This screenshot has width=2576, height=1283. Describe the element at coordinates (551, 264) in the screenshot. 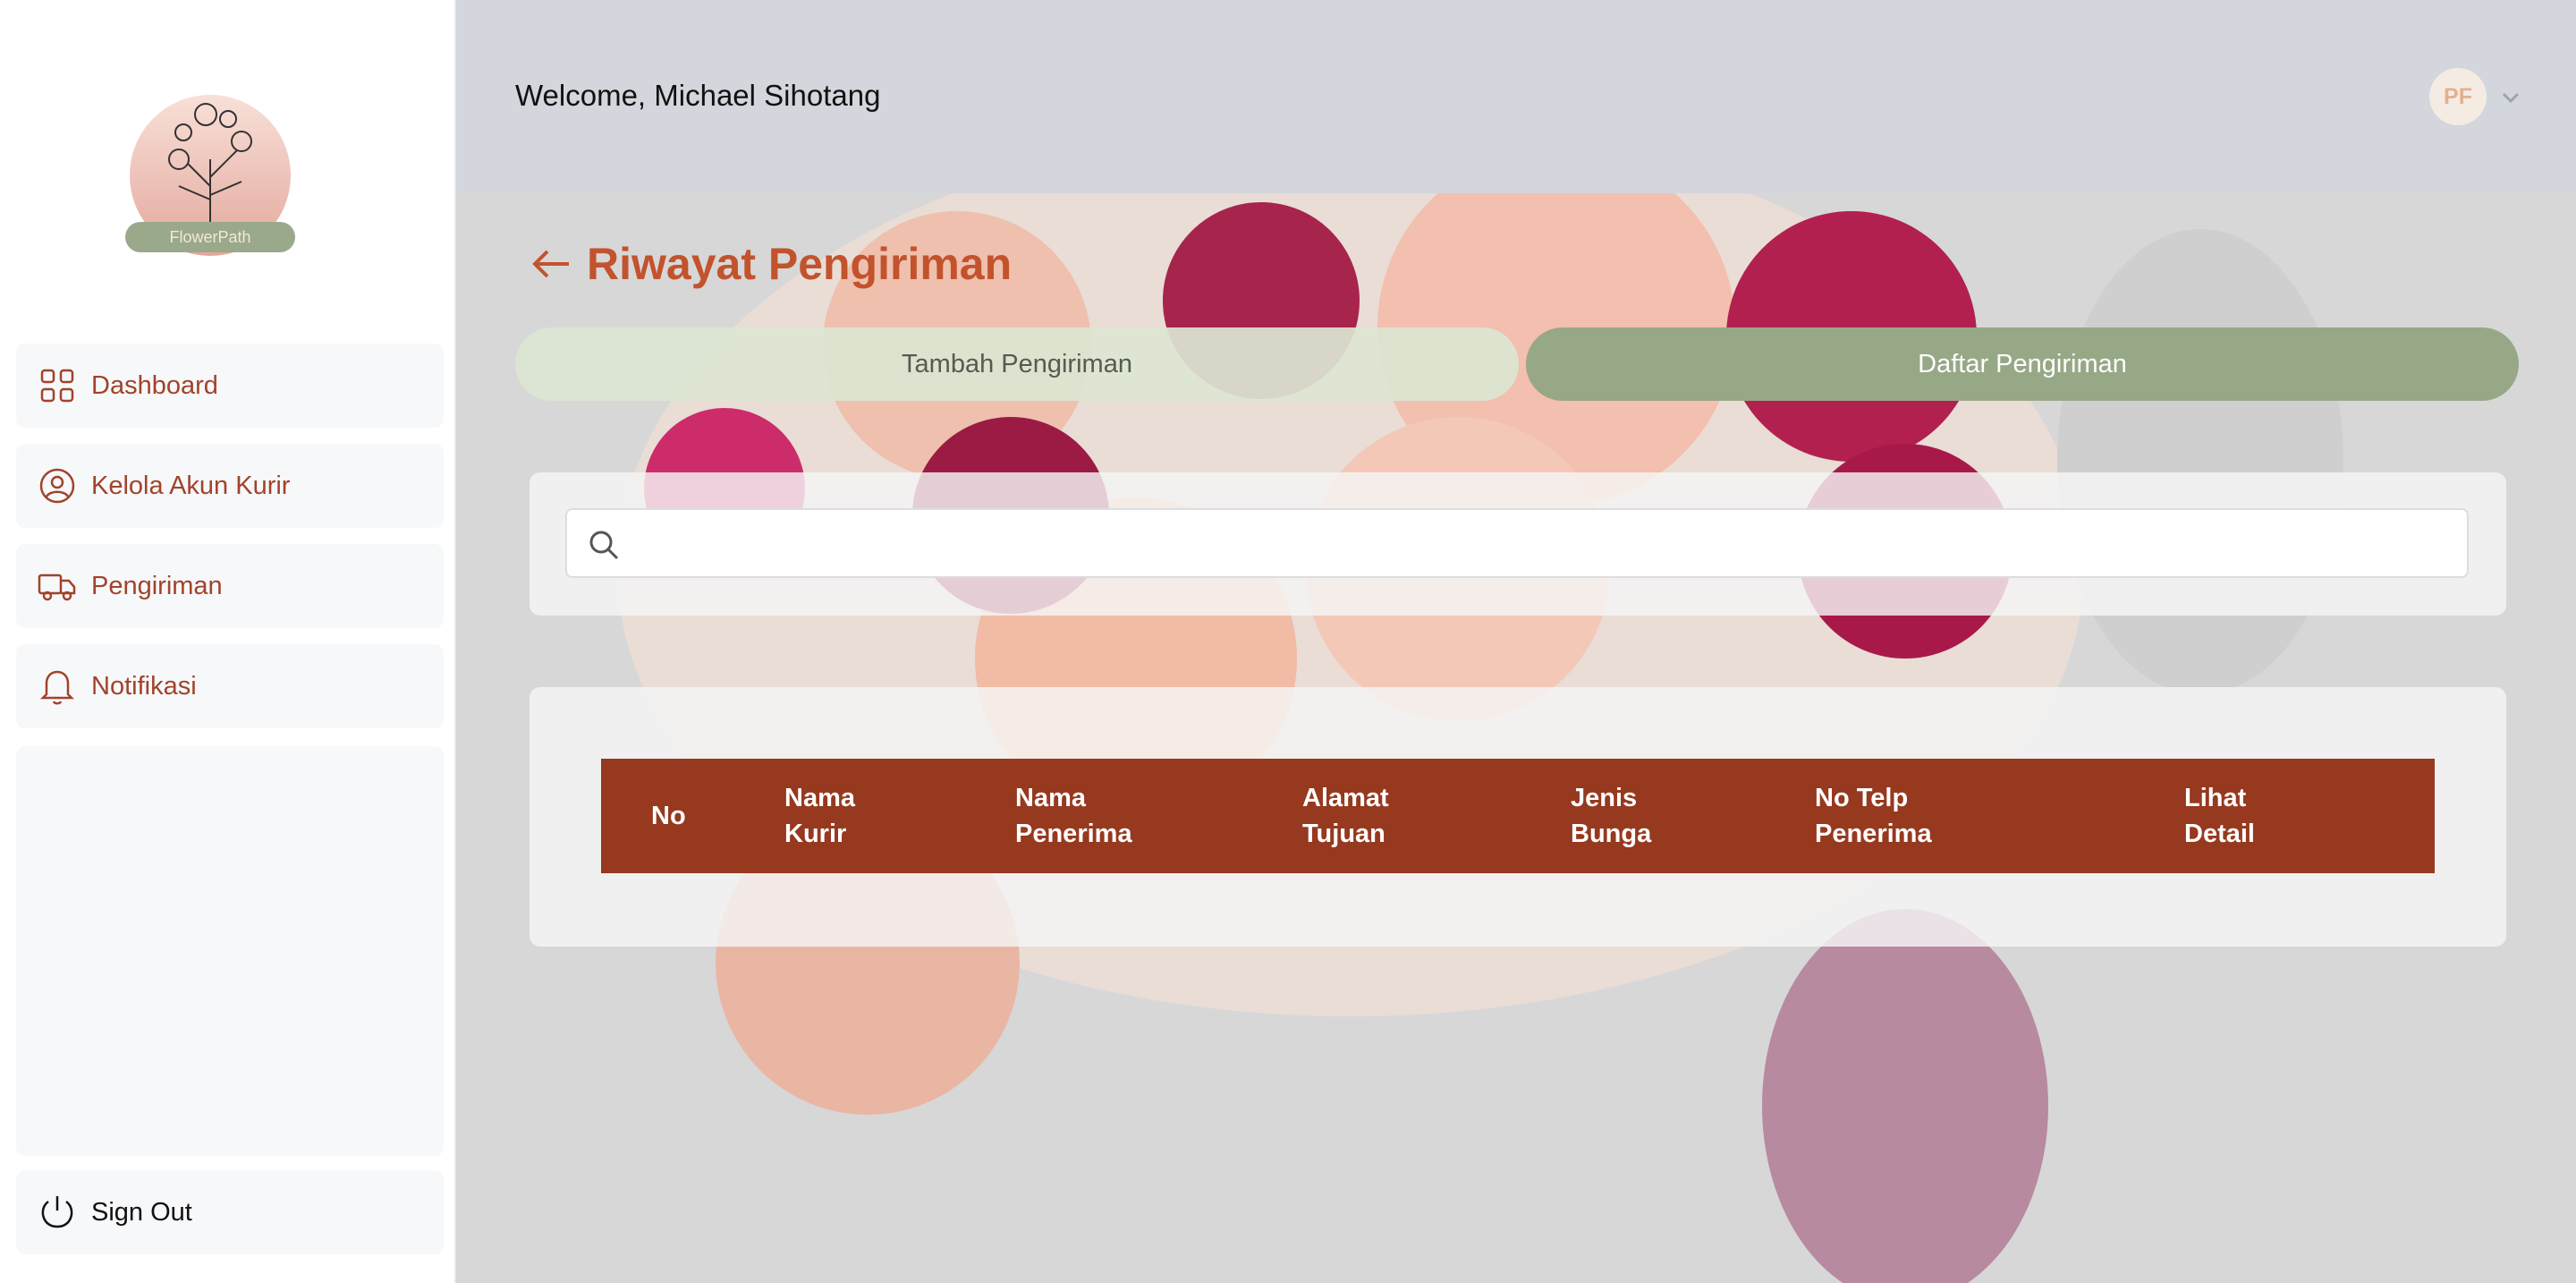

I see `arrow-left-icon` at that location.